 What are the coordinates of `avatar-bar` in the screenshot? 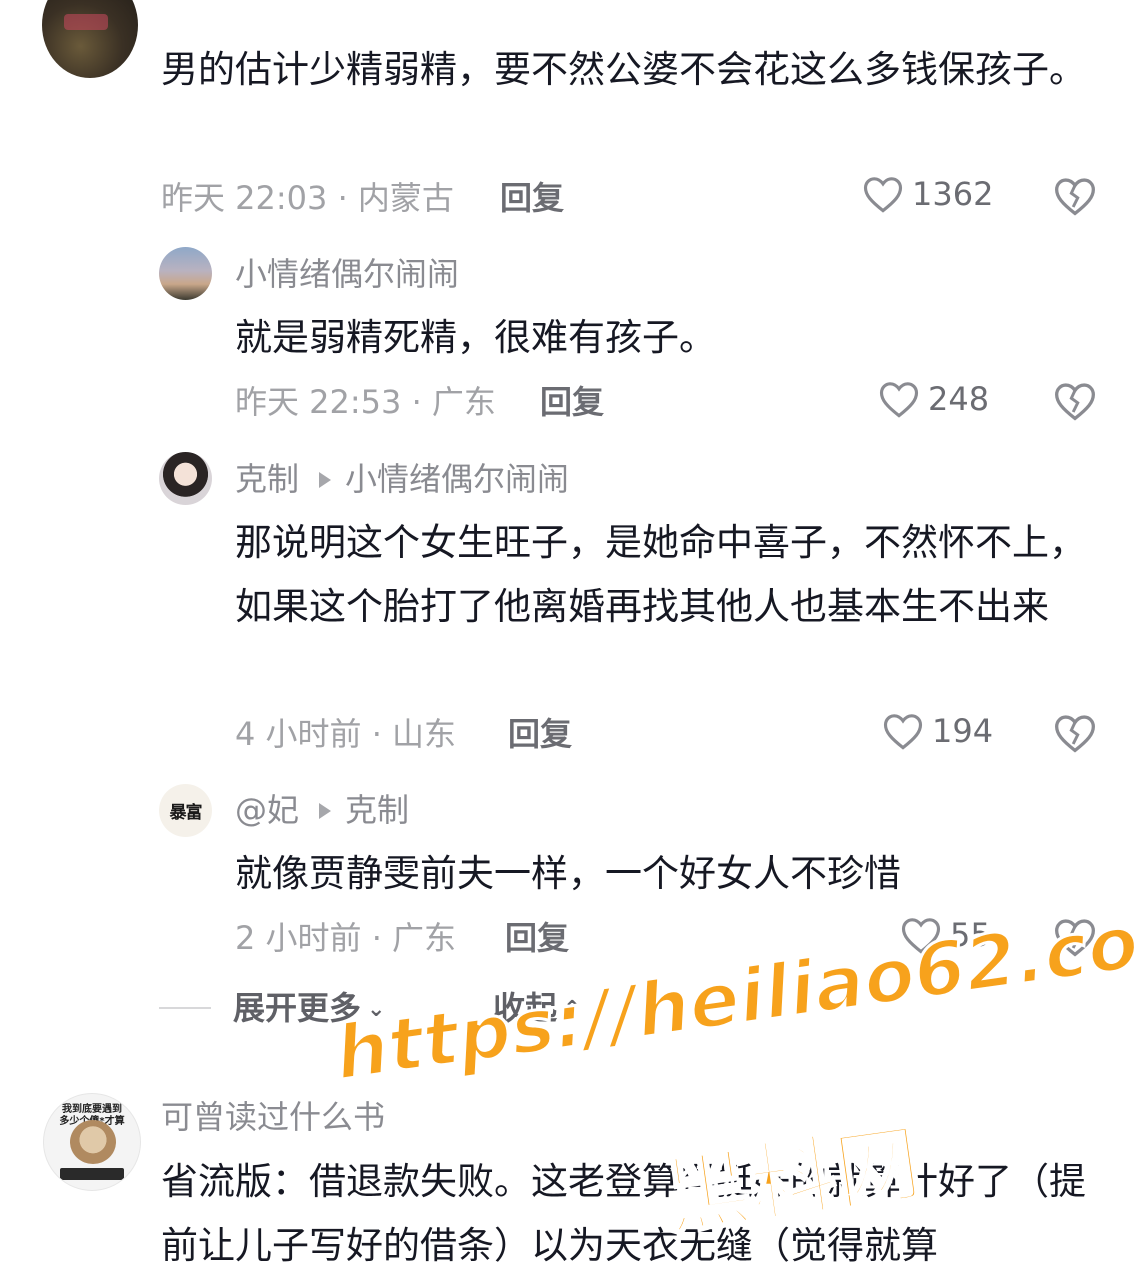 It's located at (92, 1174).